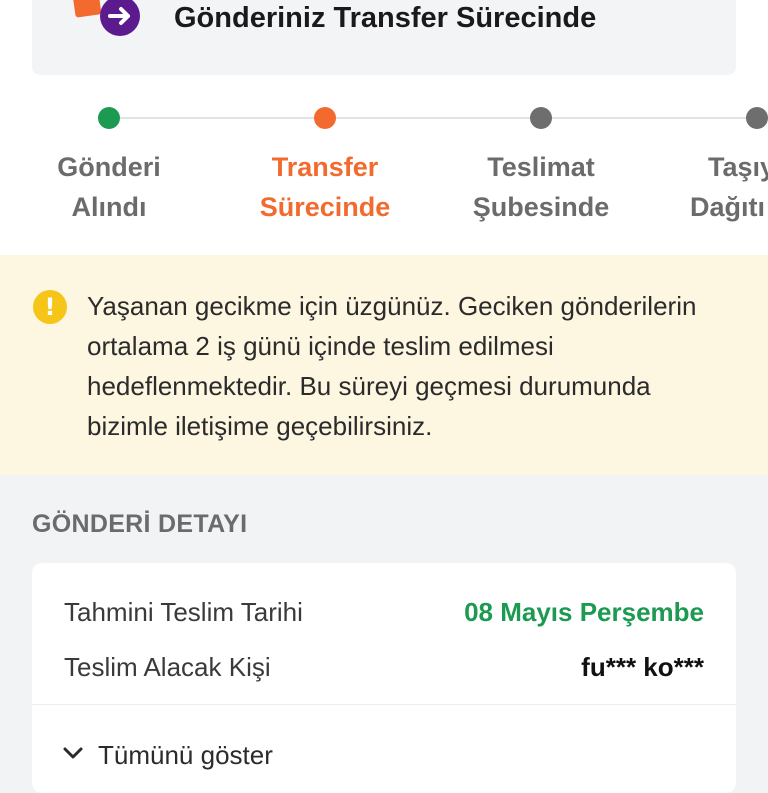 The image size is (768, 793). What do you see at coordinates (729, 187) in the screenshot?
I see `step-label-out-for-delivery: Taşıy Dağıtı` at bounding box center [729, 187].